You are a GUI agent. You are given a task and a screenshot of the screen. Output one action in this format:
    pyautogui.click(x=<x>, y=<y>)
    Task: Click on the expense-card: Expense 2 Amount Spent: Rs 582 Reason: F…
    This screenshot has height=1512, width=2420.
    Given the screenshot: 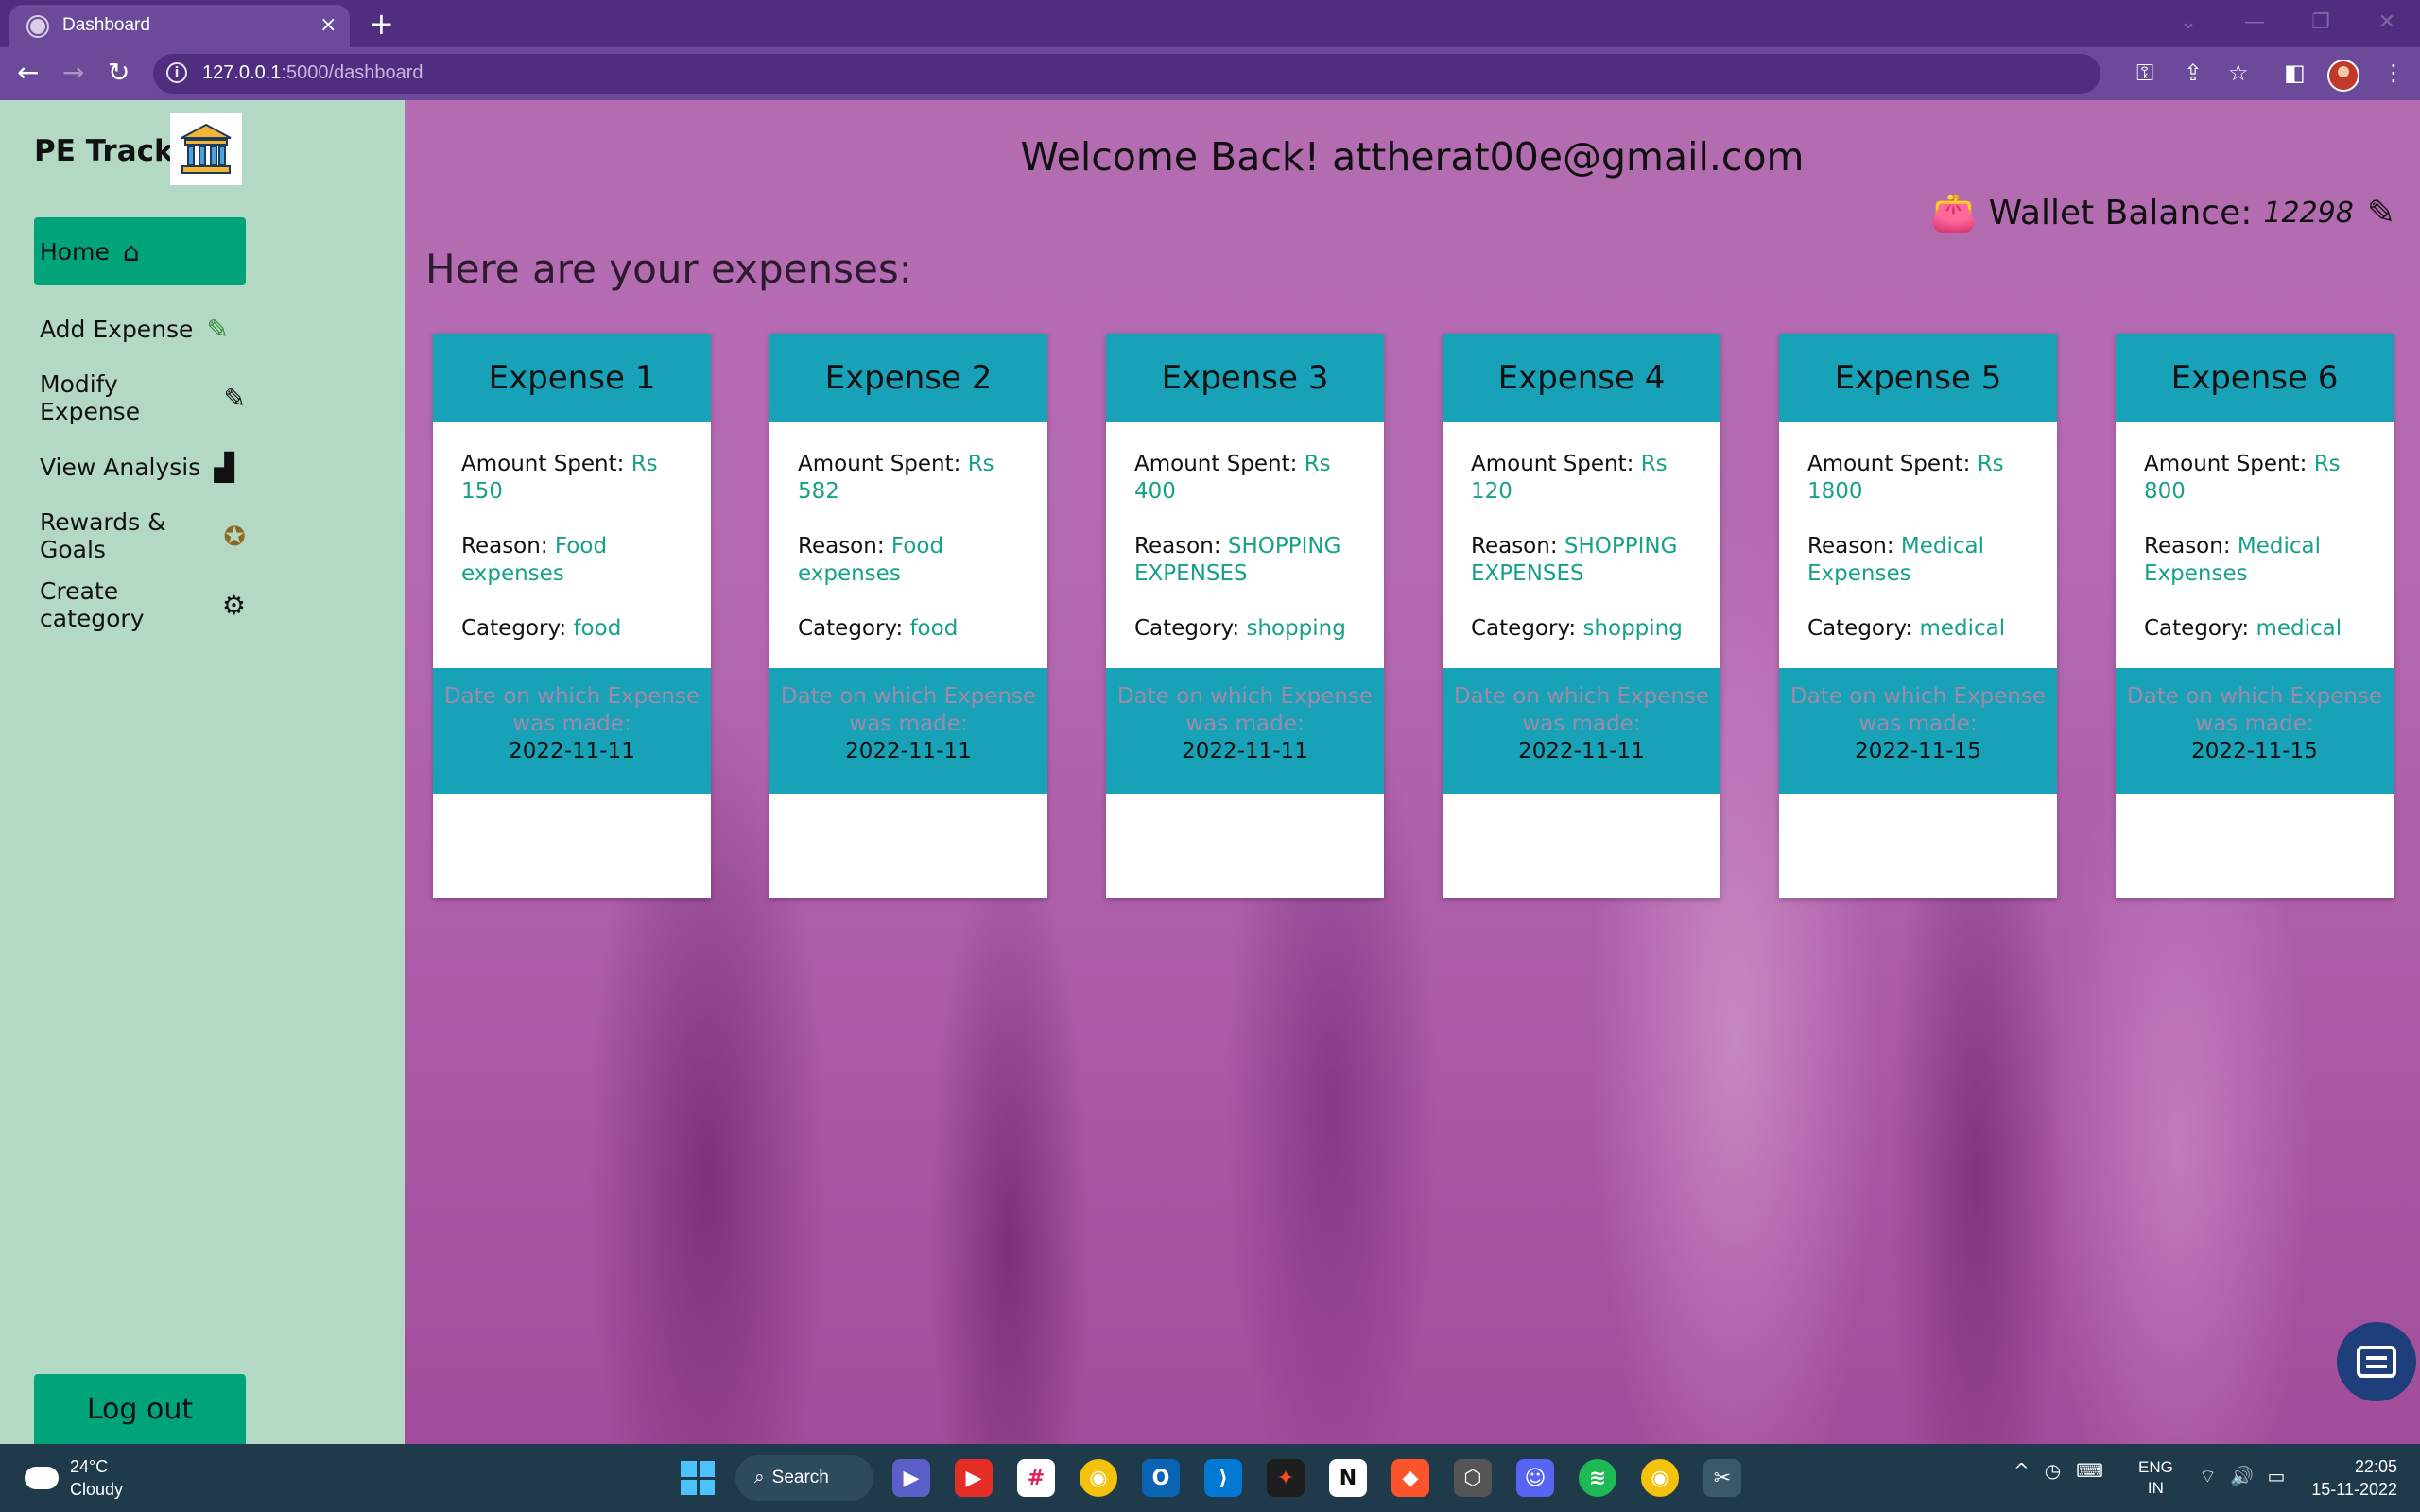 What is the action you would take?
    pyautogui.click(x=908, y=616)
    